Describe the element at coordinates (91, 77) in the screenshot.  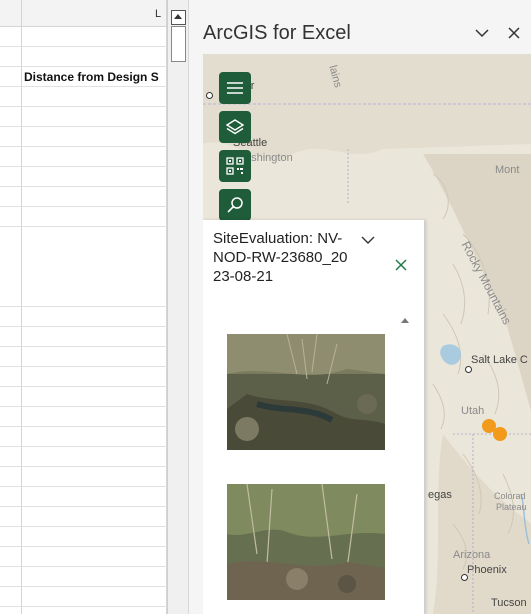
I see `header-cell-distance: Distance from Design S` at that location.